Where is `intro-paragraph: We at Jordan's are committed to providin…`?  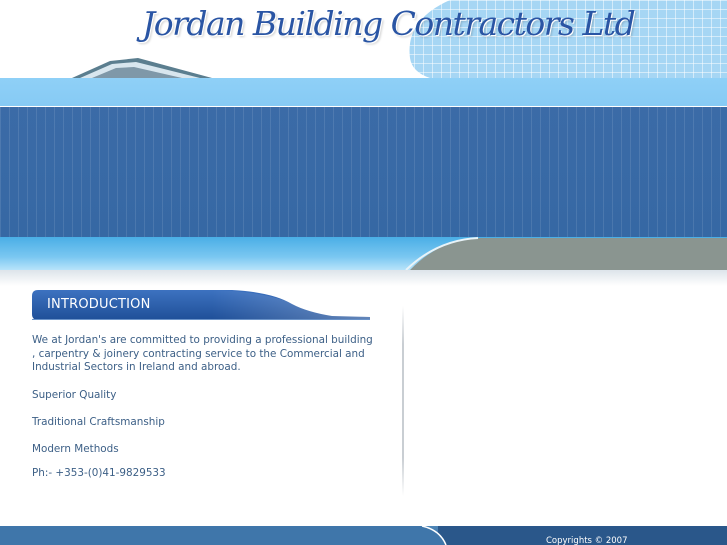 intro-paragraph: We at Jordan's are committed to providin… is located at coordinates (202, 354).